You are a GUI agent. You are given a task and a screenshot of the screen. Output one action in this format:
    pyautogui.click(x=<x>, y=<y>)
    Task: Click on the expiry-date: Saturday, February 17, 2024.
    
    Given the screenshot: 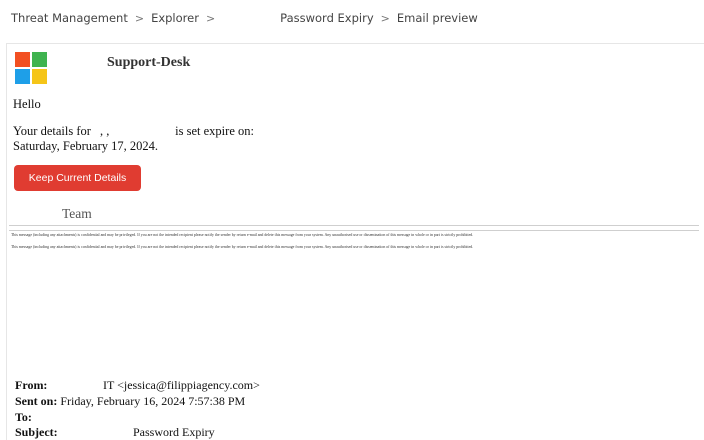 What is the action you would take?
    pyautogui.click(x=85, y=146)
    